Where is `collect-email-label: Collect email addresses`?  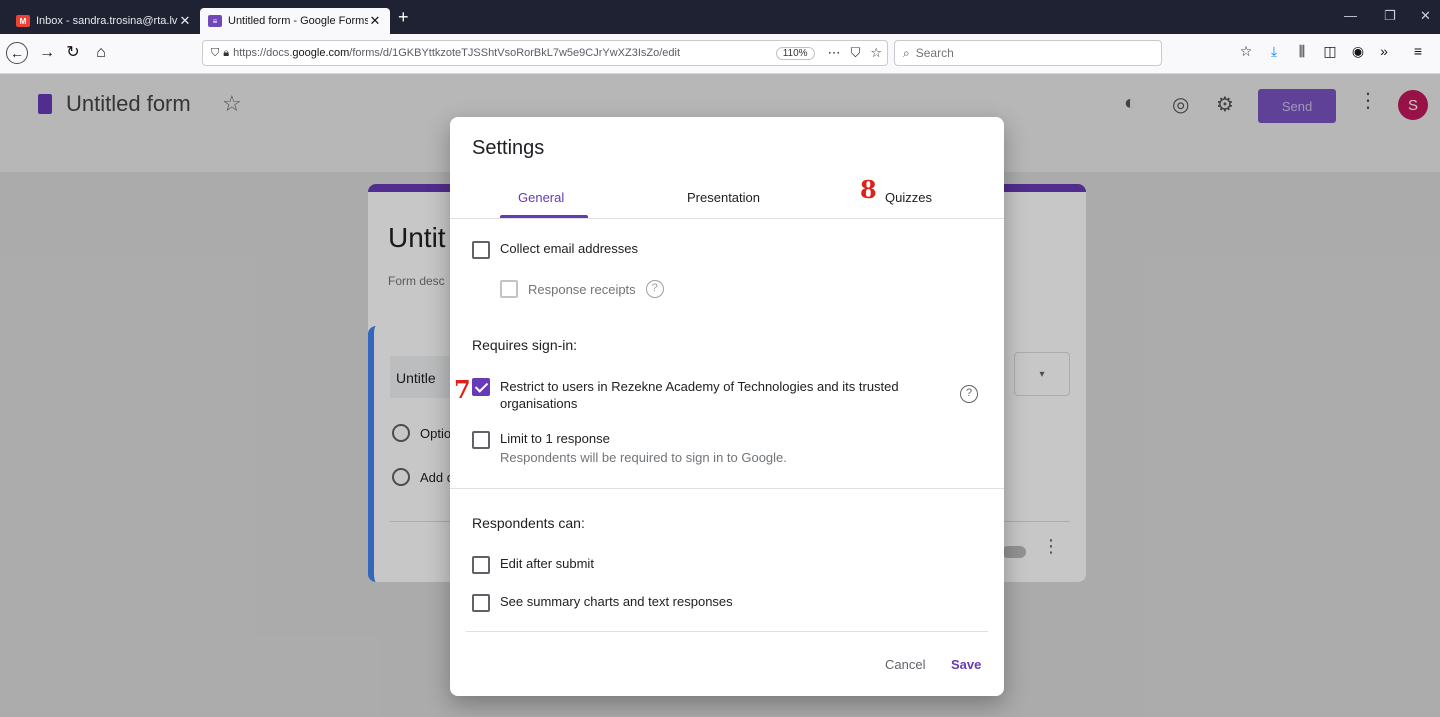 collect-email-label: Collect email addresses is located at coordinates (569, 248).